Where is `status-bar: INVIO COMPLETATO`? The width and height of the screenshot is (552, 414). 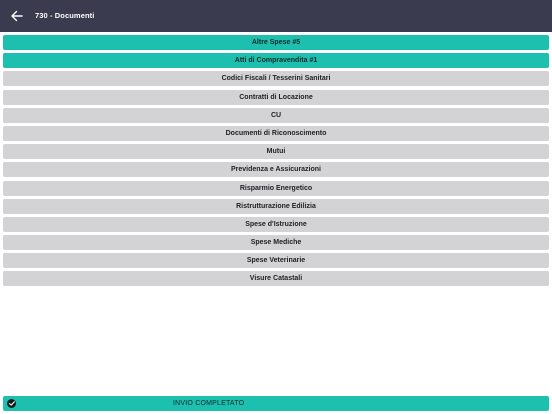
status-bar: INVIO COMPLETATO is located at coordinates (276, 403).